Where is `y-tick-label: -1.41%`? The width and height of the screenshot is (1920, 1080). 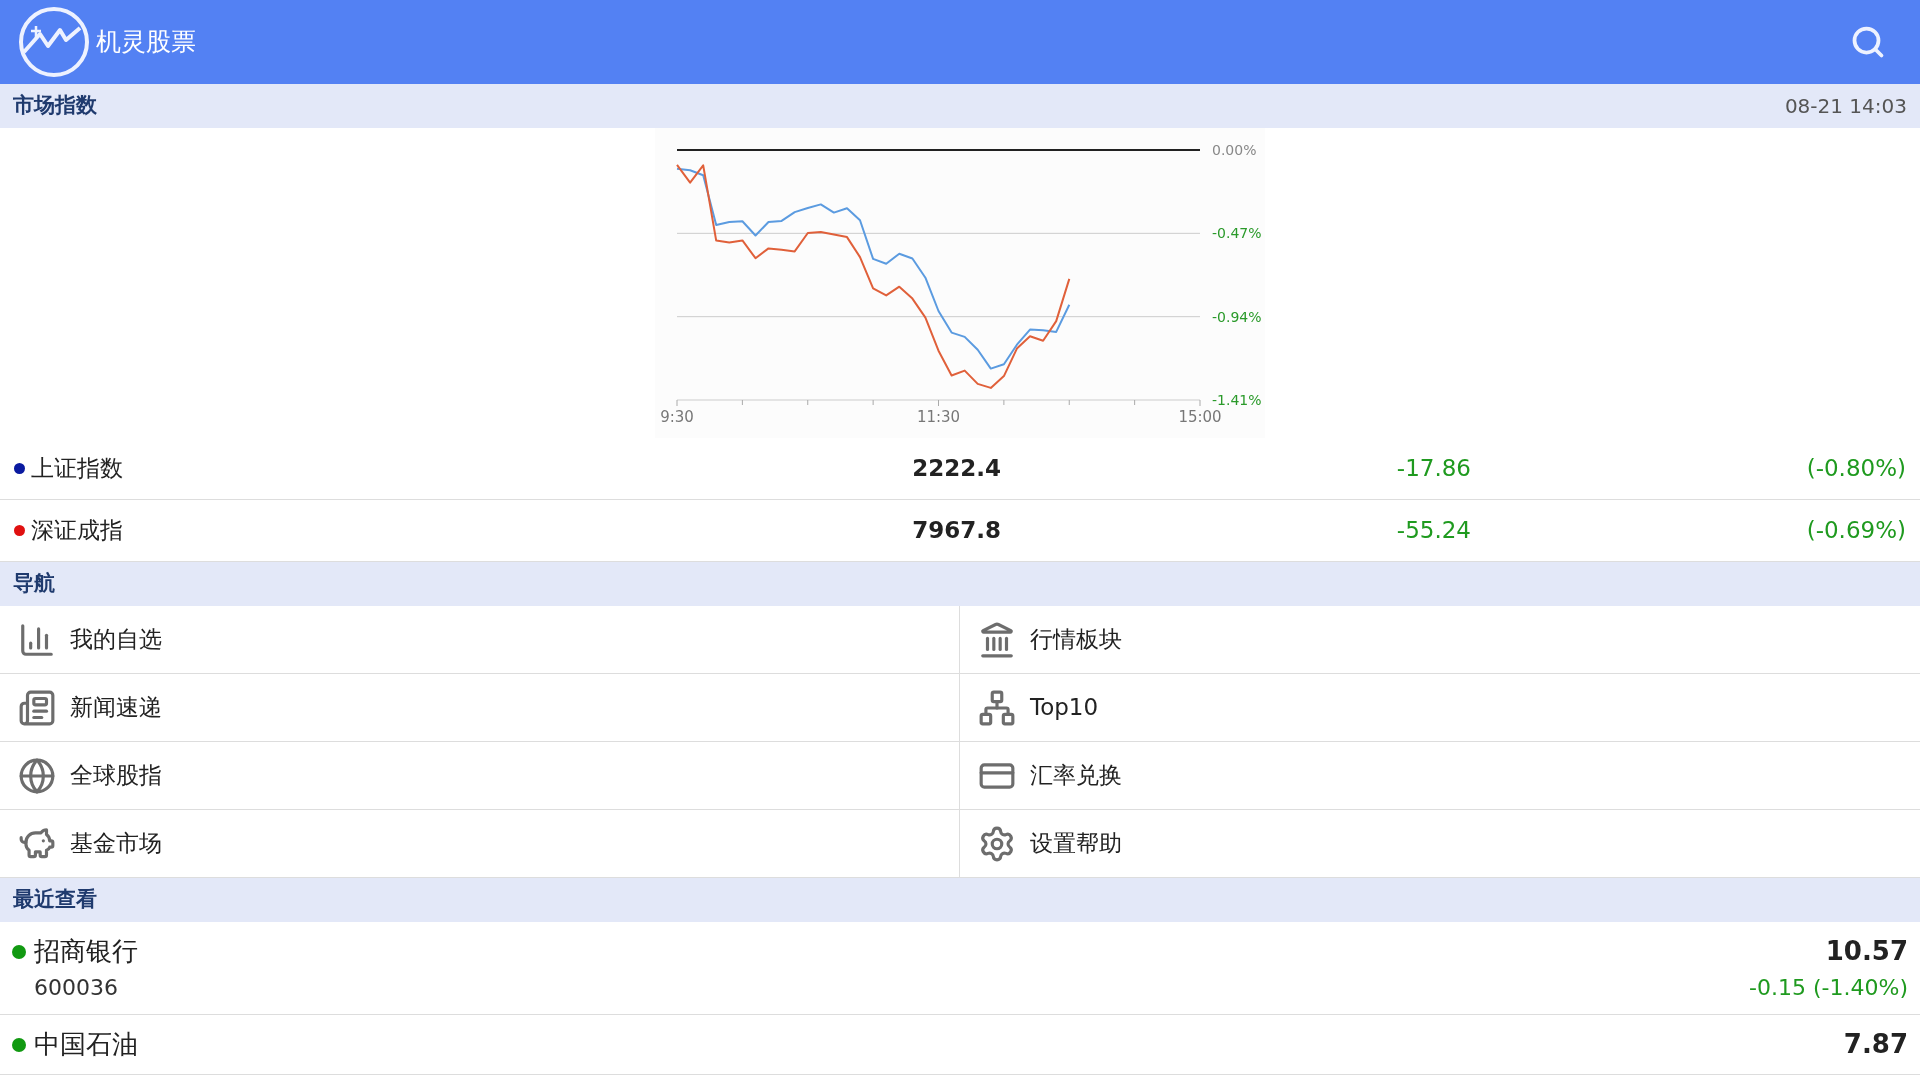
y-tick-label: -1.41% is located at coordinates (1237, 400).